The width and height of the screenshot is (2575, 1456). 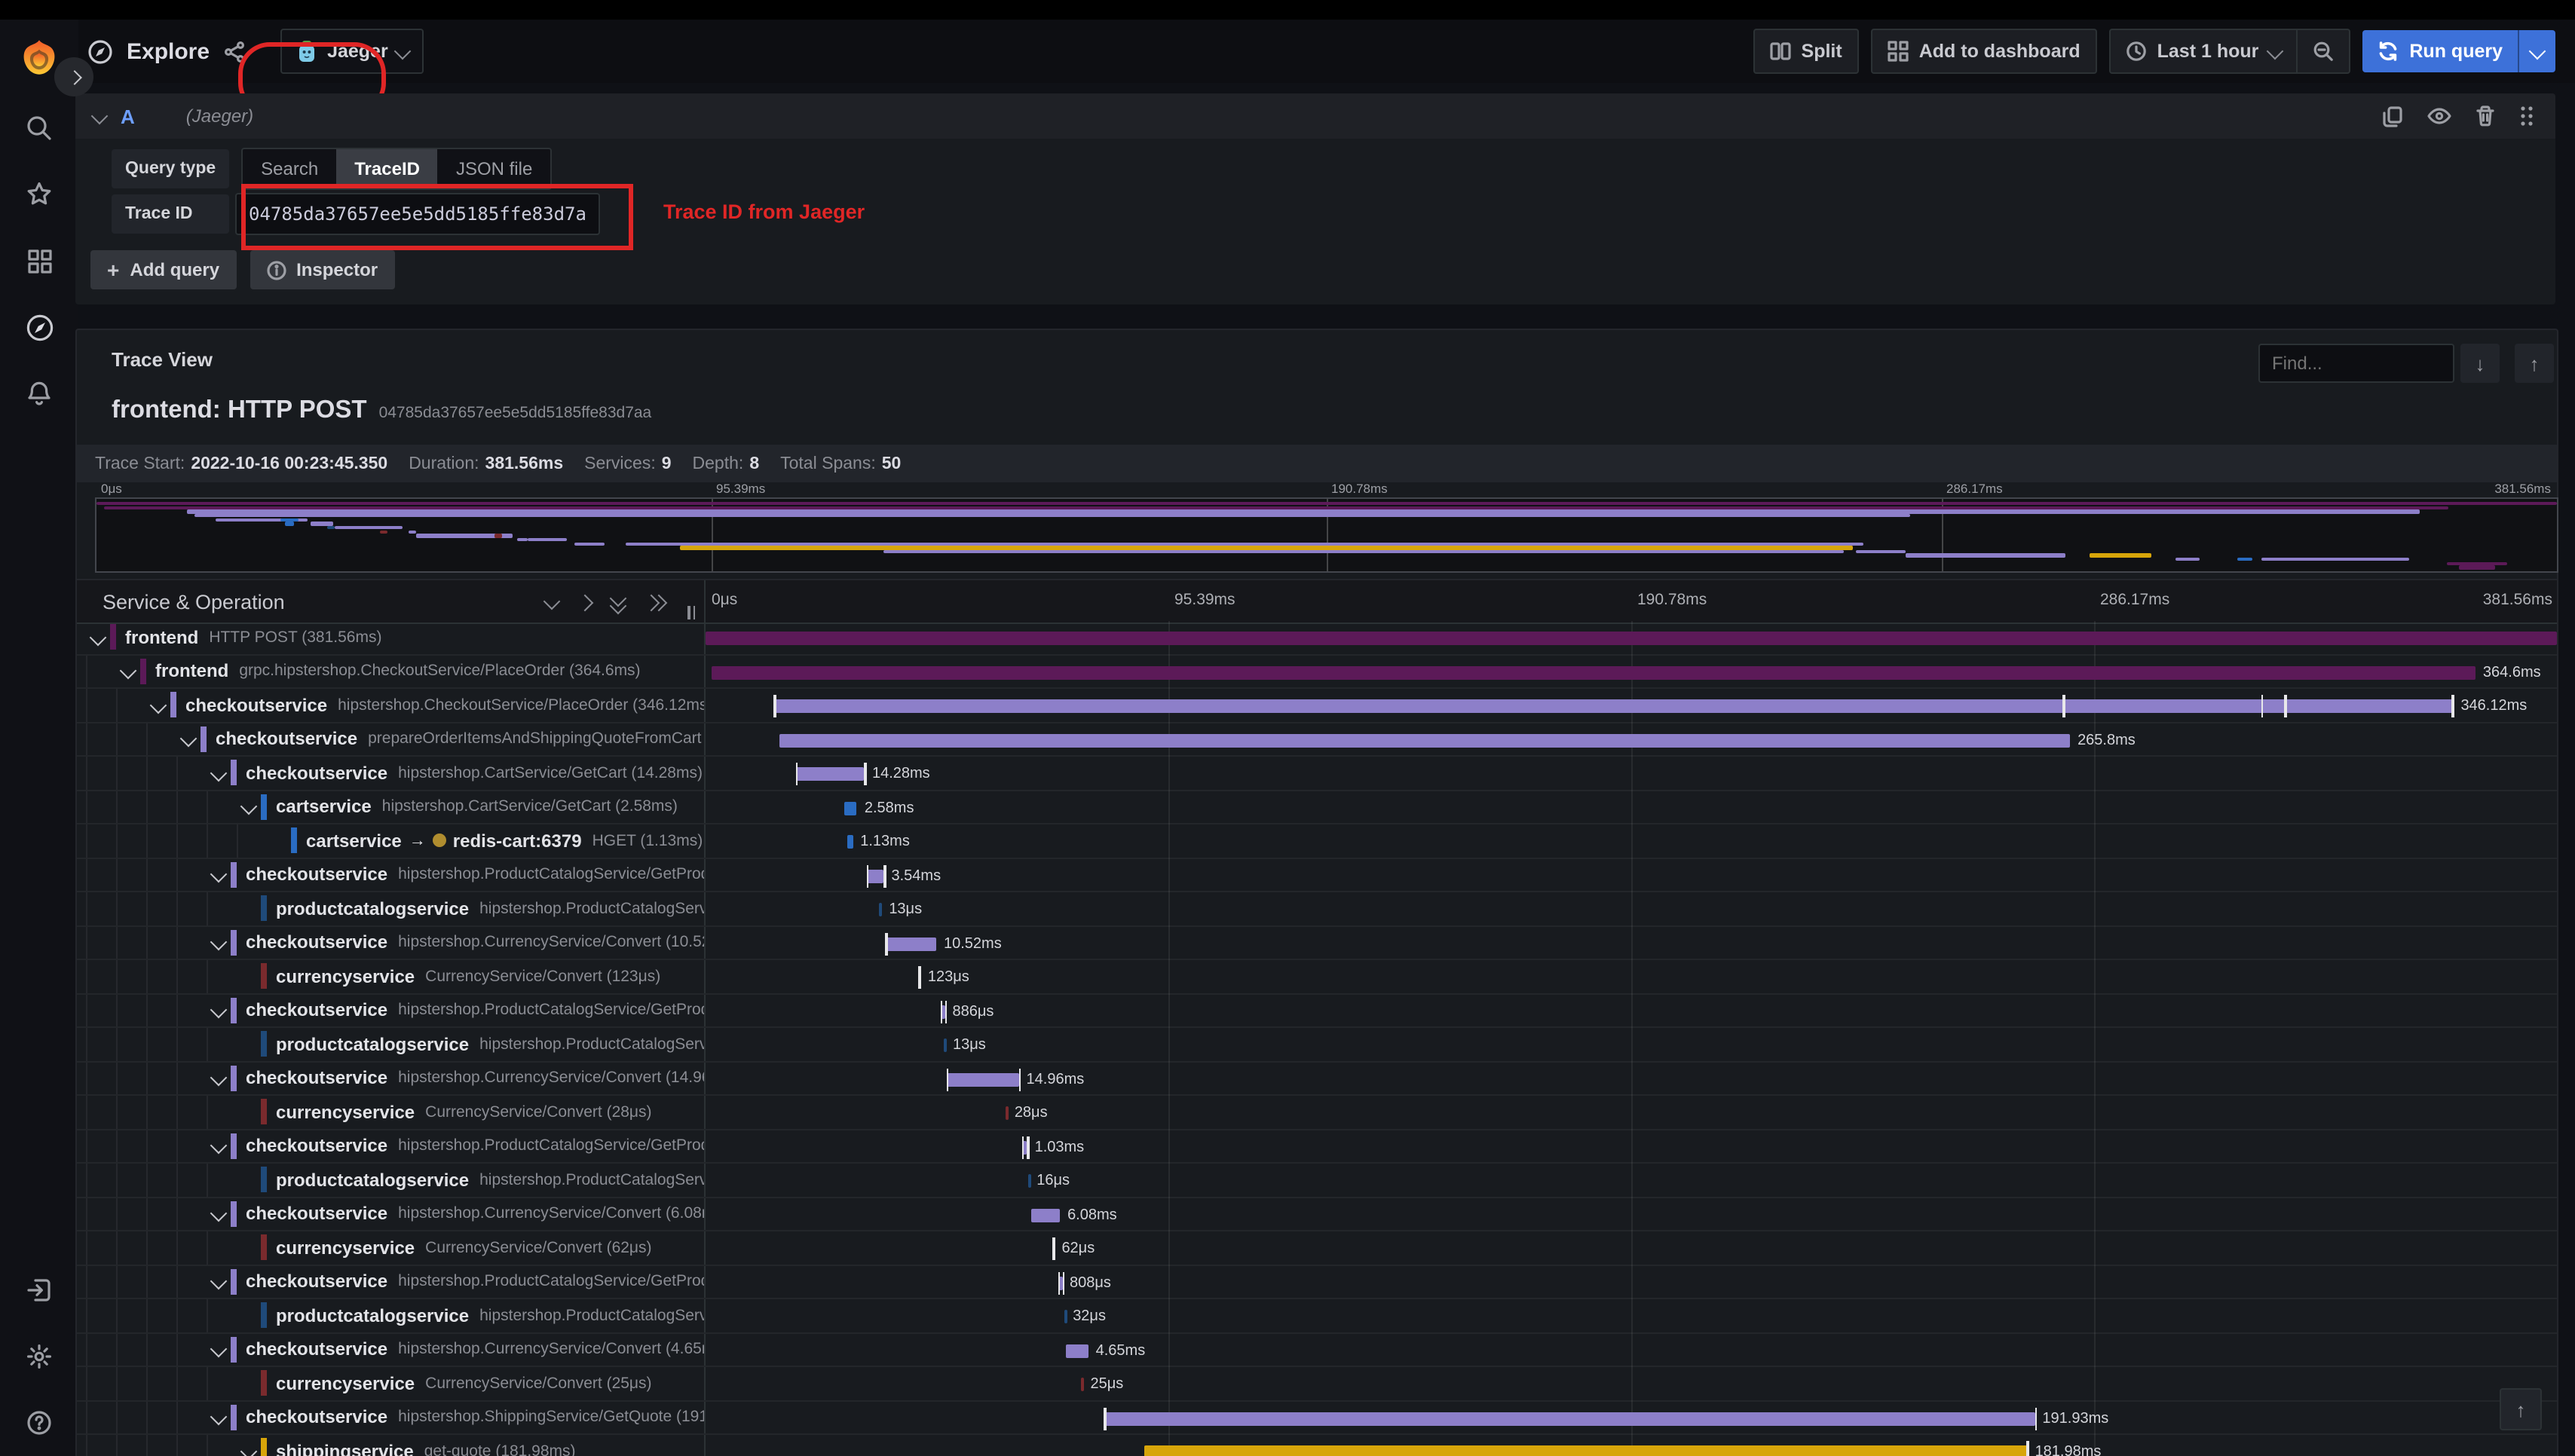 I want to click on query-type-tab-search: Search, so click(x=289, y=168).